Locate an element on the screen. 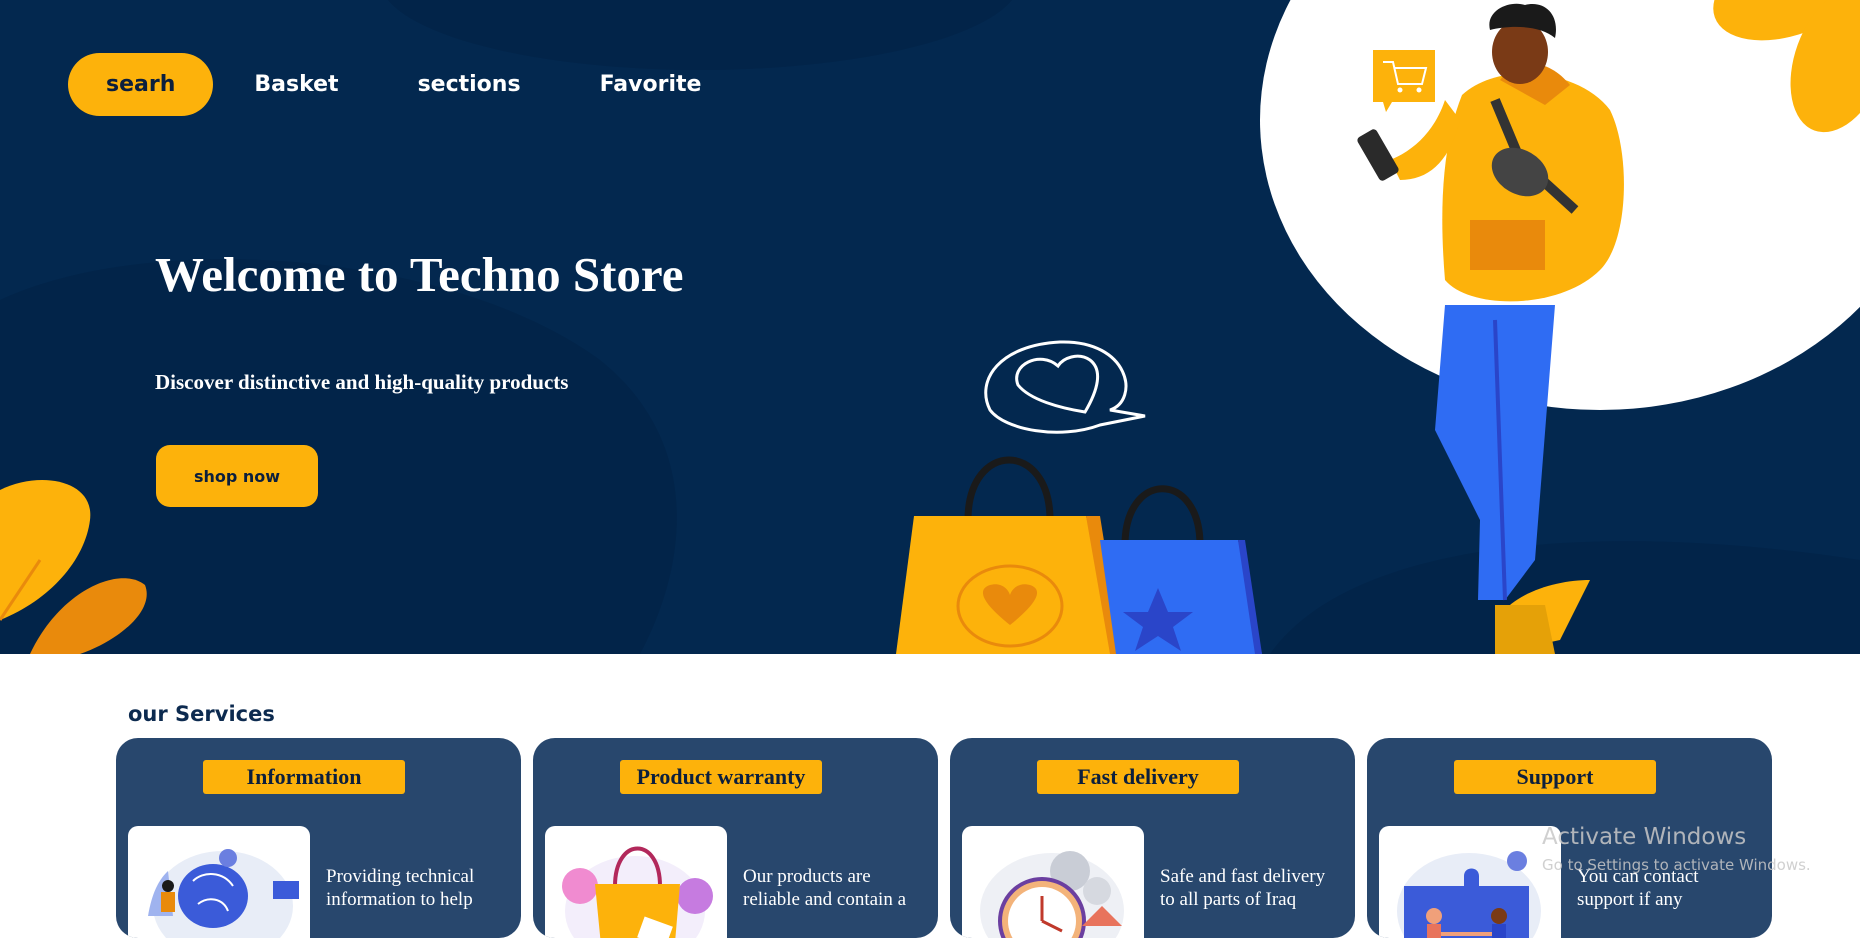 Image resolution: width=1860 pixels, height=938 pixels. services-heading: our Services is located at coordinates (201, 714).